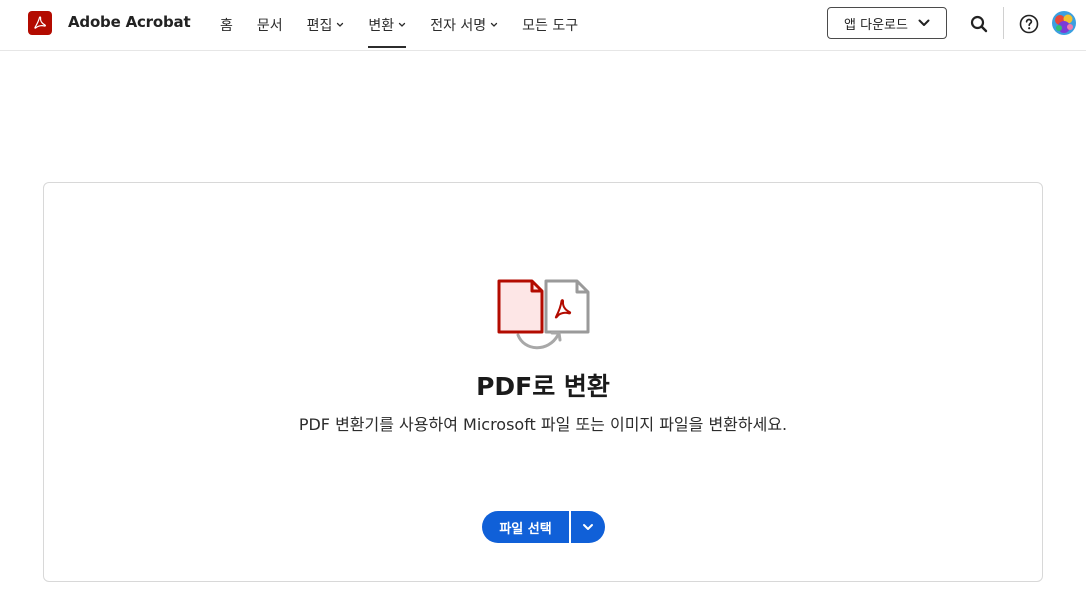 The height and width of the screenshot is (610, 1086). What do you see at coordinates (1003, 23) in the screenshot?
I see `header-divider` at bounding box center [1003, 23].